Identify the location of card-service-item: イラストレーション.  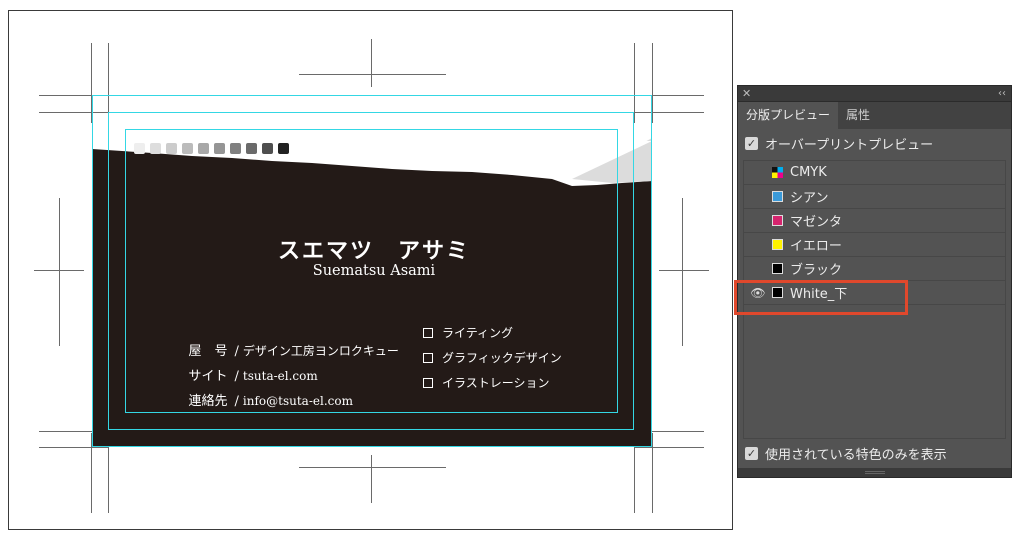
(486, 382).